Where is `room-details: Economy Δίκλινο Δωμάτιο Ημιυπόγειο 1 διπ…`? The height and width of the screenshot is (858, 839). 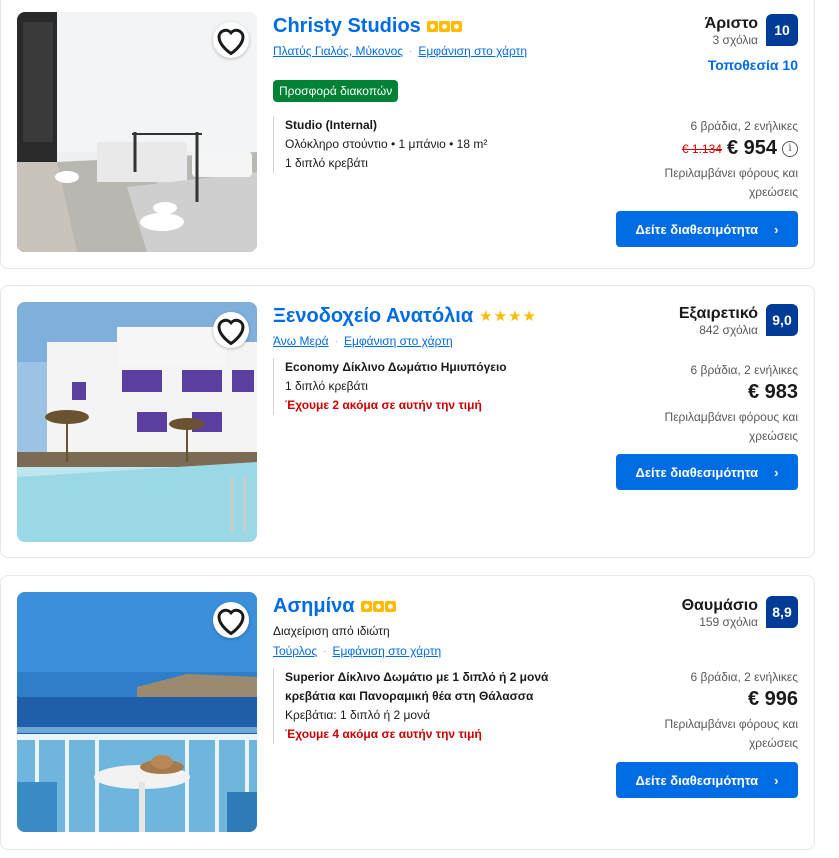
room-details: Economy Δίκλινο Δωμάτιο Ημιυπόγειο 1 διπ… is located at coordinates (433, 386).